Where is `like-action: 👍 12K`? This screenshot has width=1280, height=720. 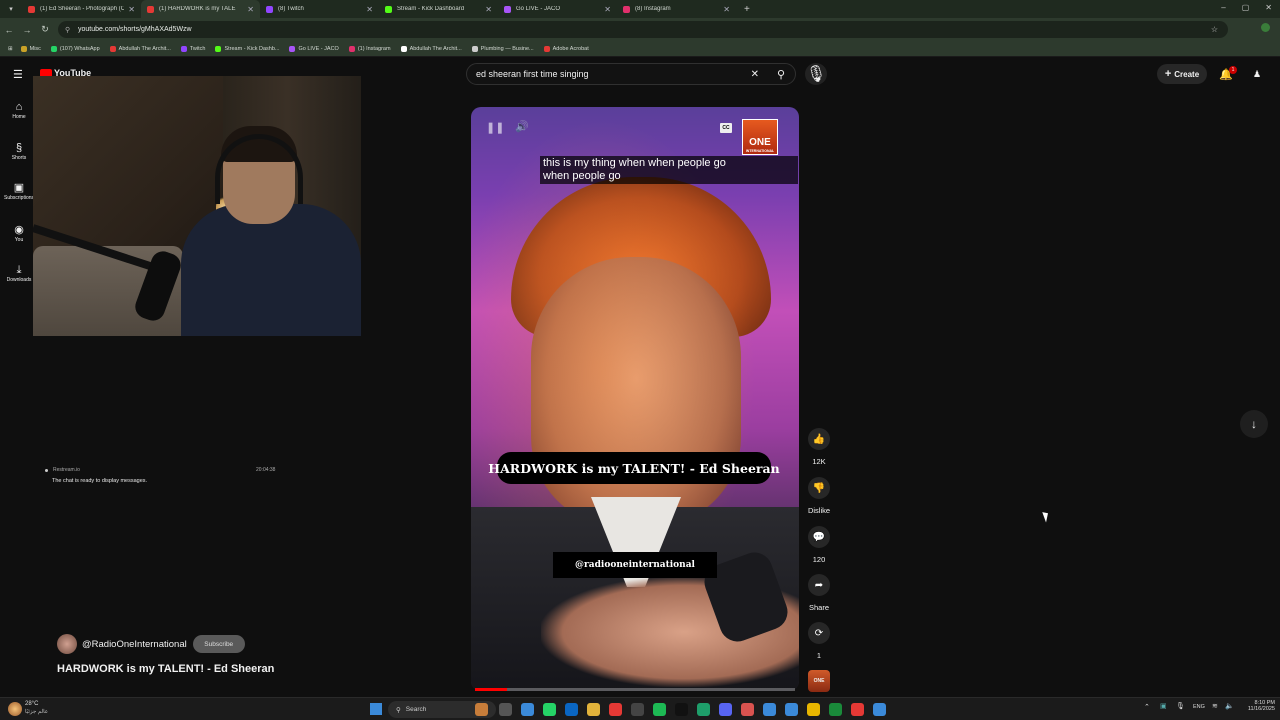
like-action: 👍 12K is located at coordinates (819, 447).